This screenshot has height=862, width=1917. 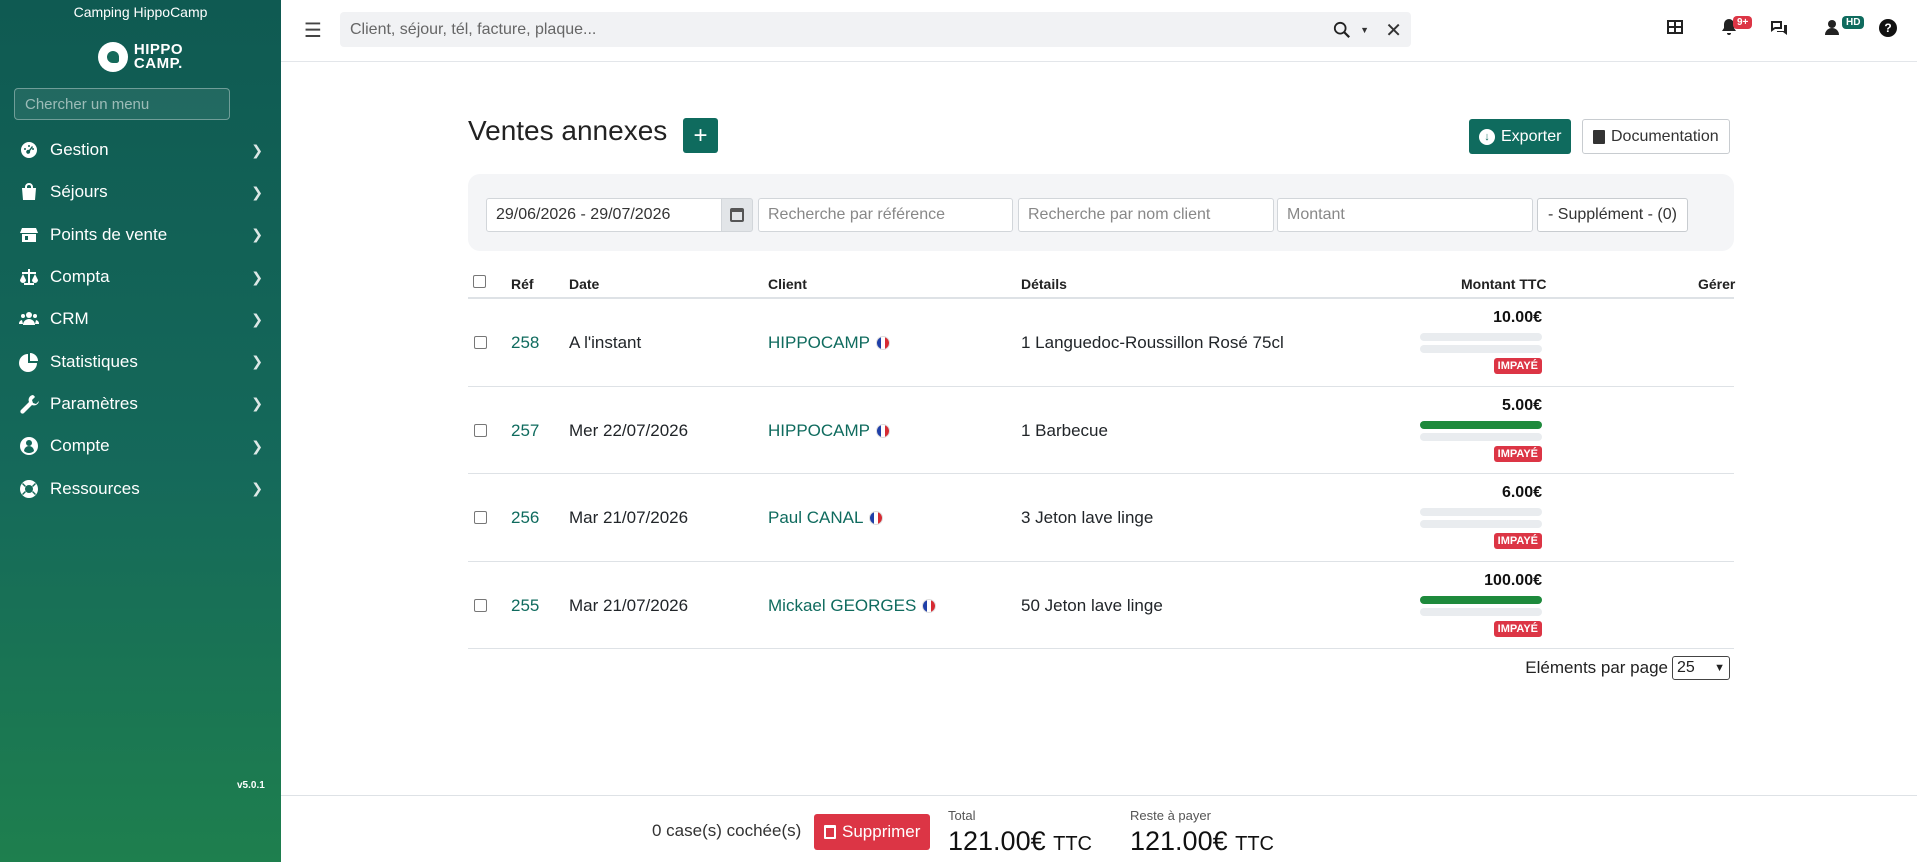 What do you see at coordinates (94, 403) in the screenshot?
I see `sidebar-item-label: Paramètres` at bounding box center [94, 403].